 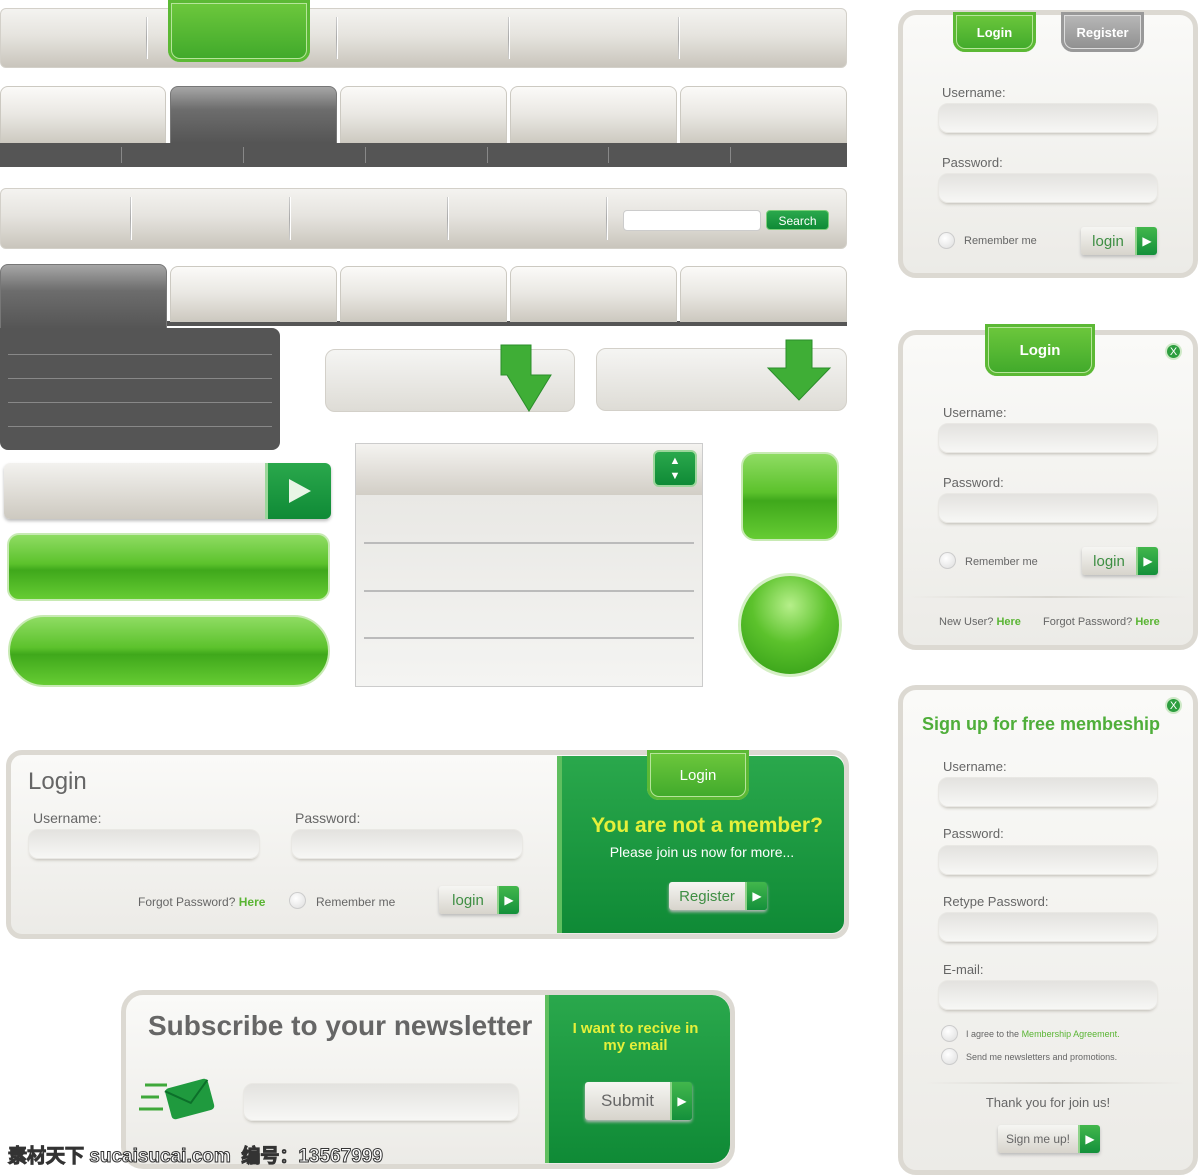 What do you see at coordinates (949, 1033) in the screenshot?
I see `agree-radio` at bounding box center [949, 1033].